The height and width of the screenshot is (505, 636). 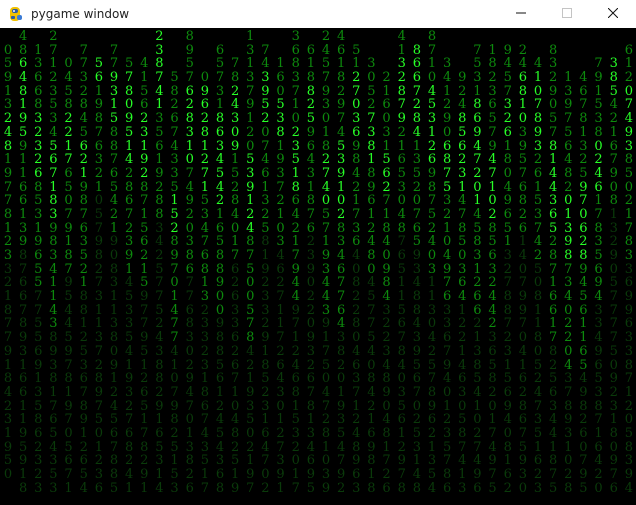 I want to click on matrix-column: 79153802461783569433496538716420, so click(x=599, y=276).